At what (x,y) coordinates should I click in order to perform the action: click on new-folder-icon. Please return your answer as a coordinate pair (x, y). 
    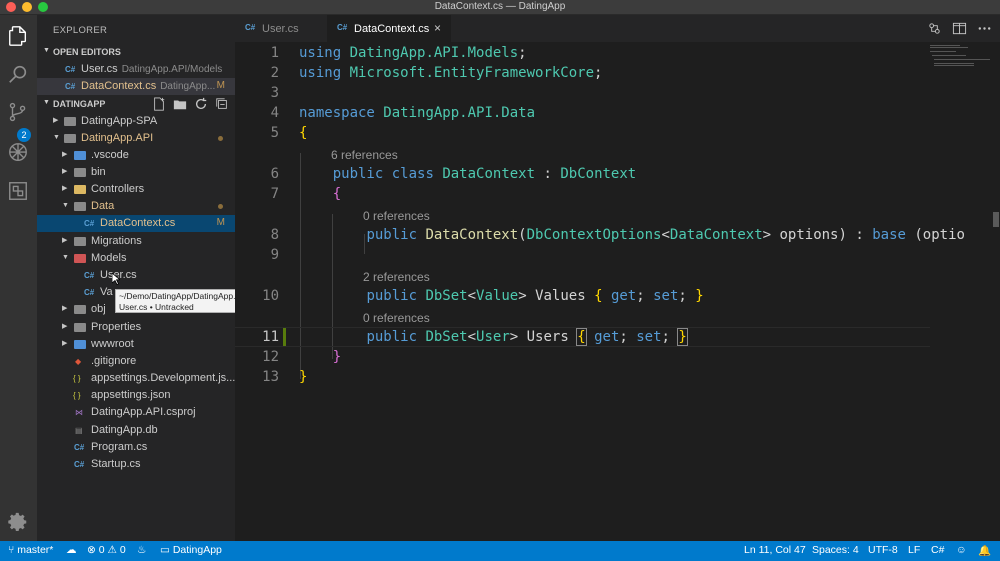
    Looking at the image, I should click on (180, 104).